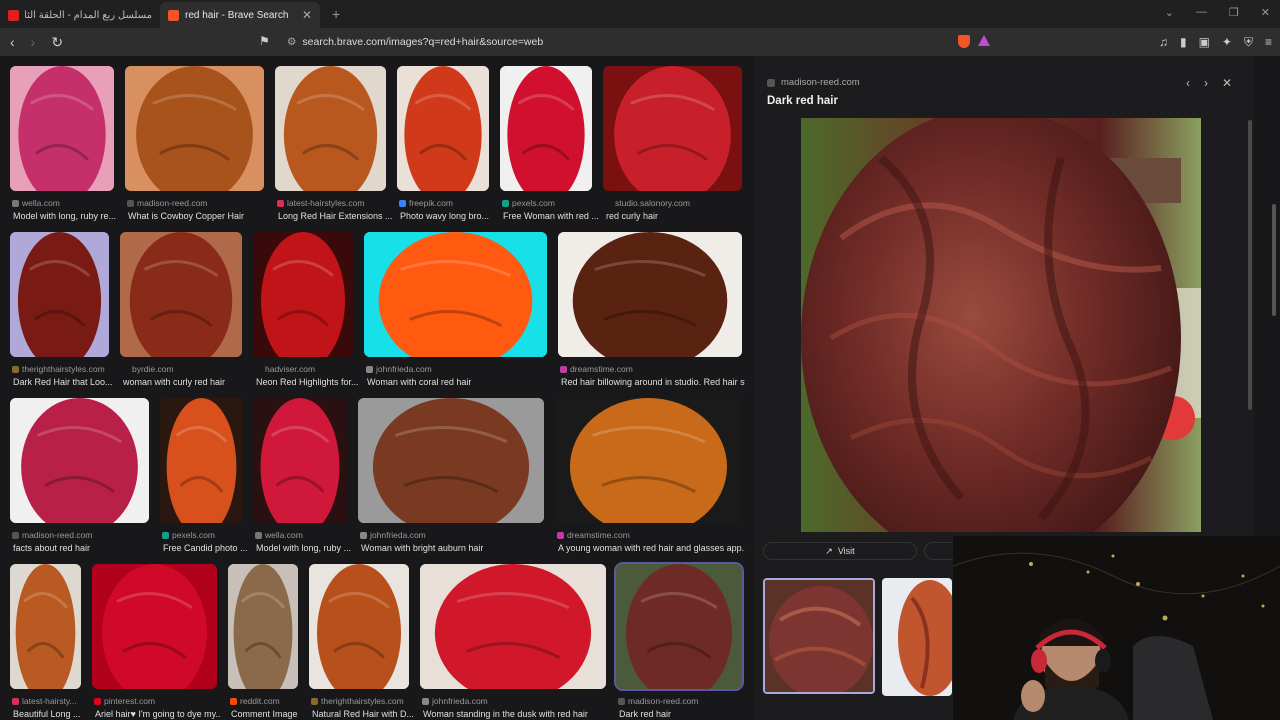 The image size is (1280, 720). Describe the element at coordinates (505, 714) in the screenshot. I see `result-caption: Woman standing in the dusk with red hair` at that location.